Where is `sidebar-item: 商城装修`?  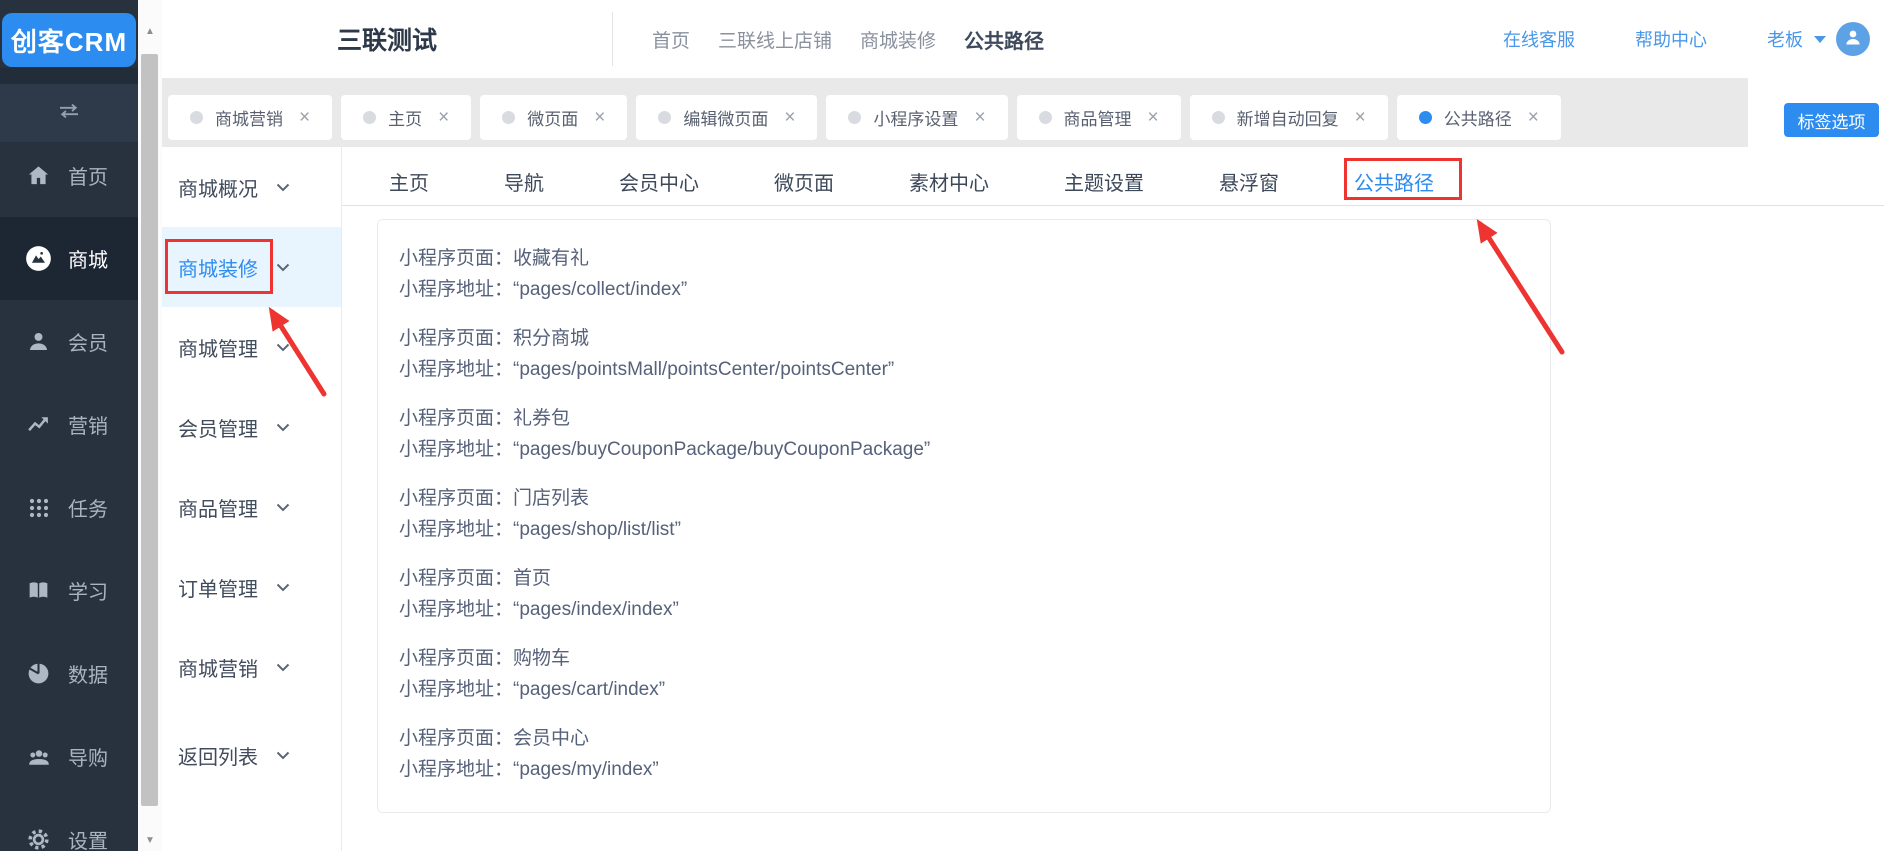
sidebar-item: 商城装修 is located at coordinates (251, 267).